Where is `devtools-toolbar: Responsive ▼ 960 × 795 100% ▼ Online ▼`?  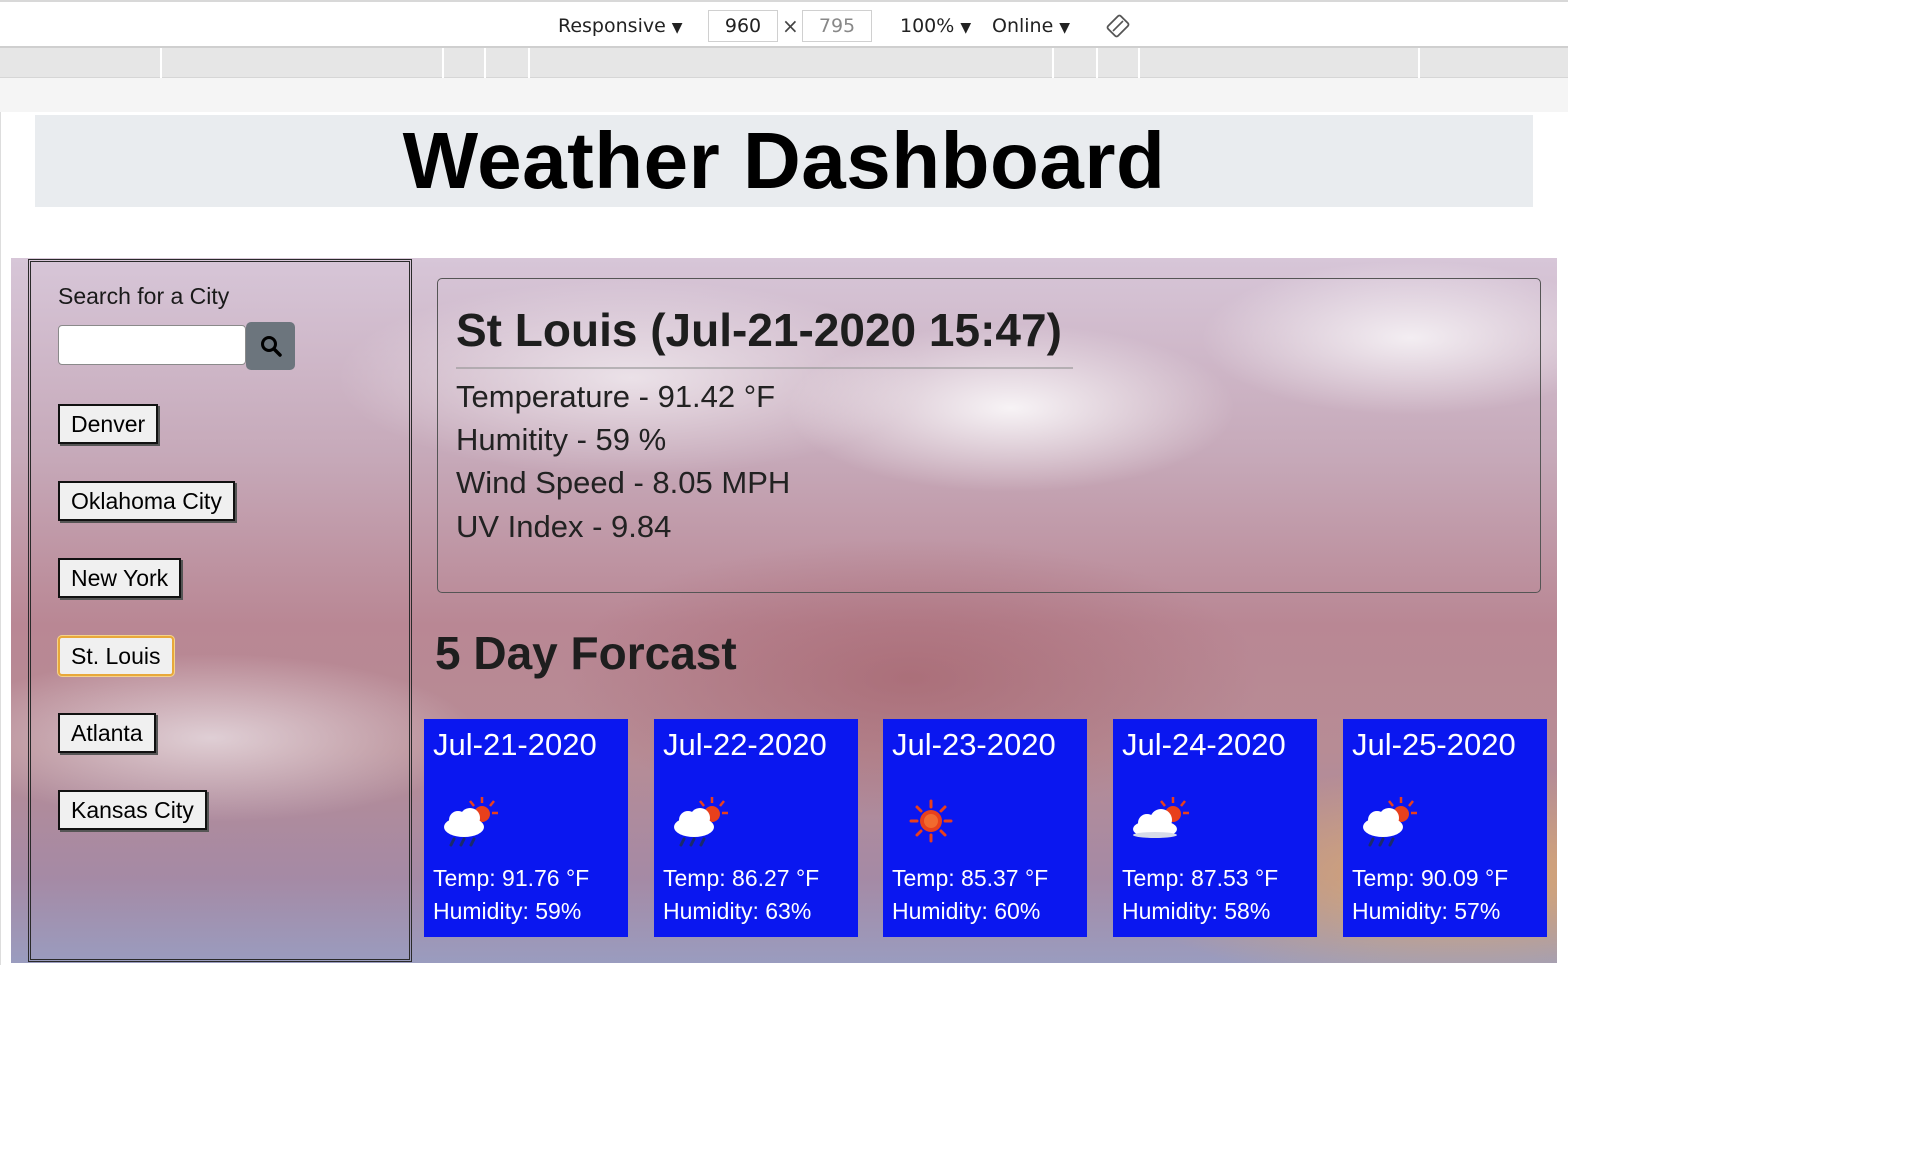 devtools-toolbar: Responsive ▼ 960 × 795 100% ▼ Online ▼ is located at coordinates (784, 24).